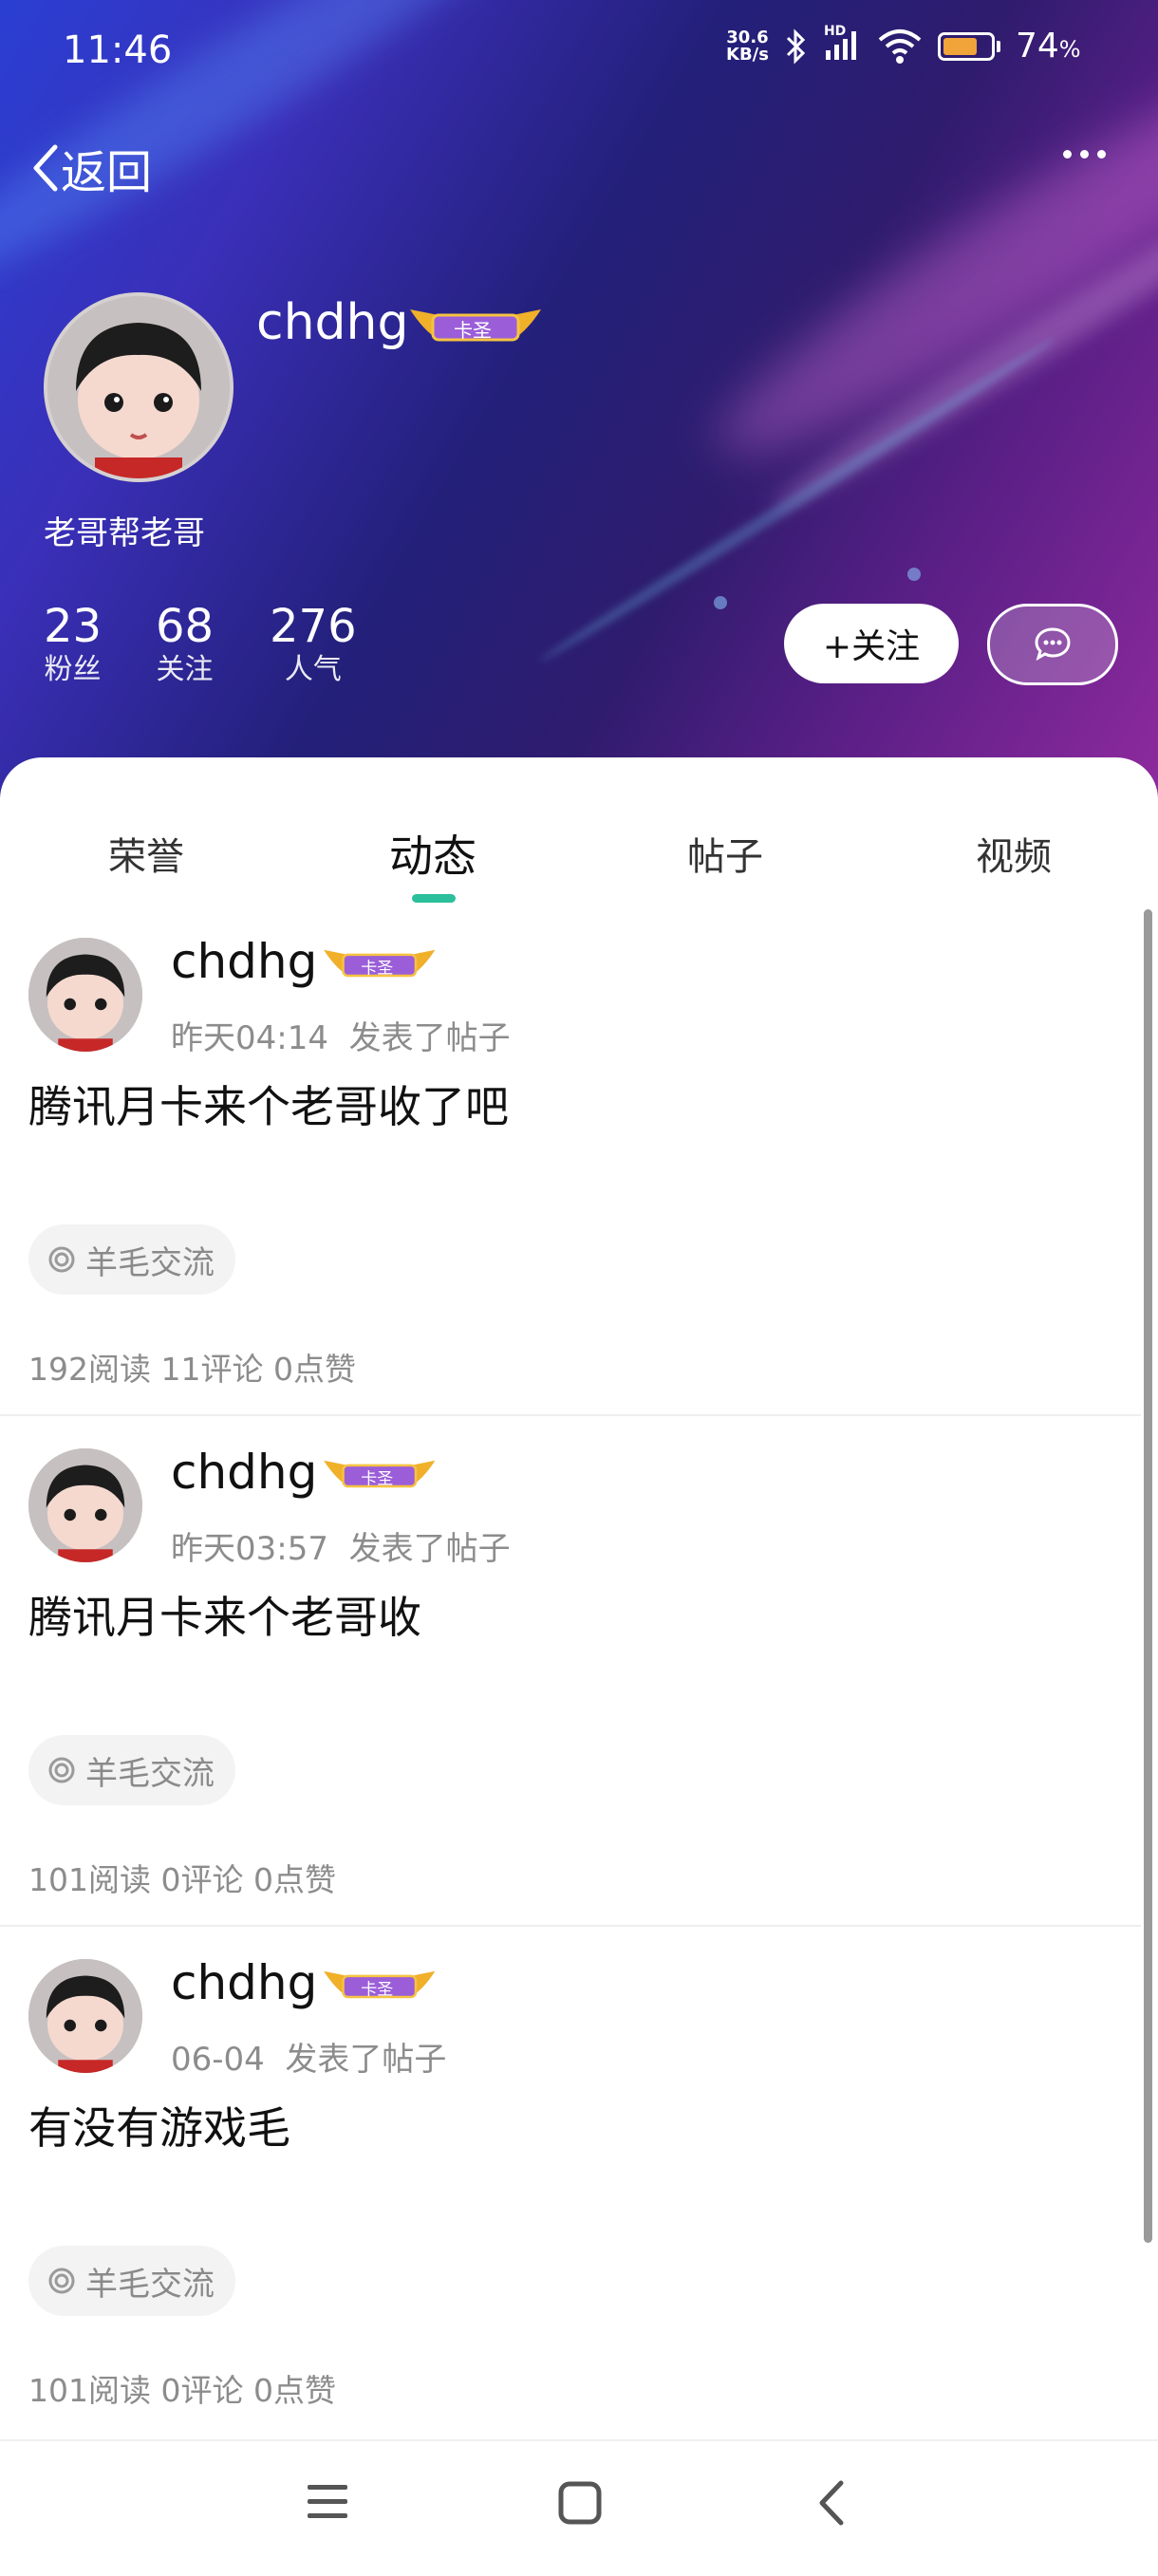 The width and height of the screenshot is (1158, 2576). I want to click on post-content: 腾讯月卡来个老哥收, so click(224, 1615).